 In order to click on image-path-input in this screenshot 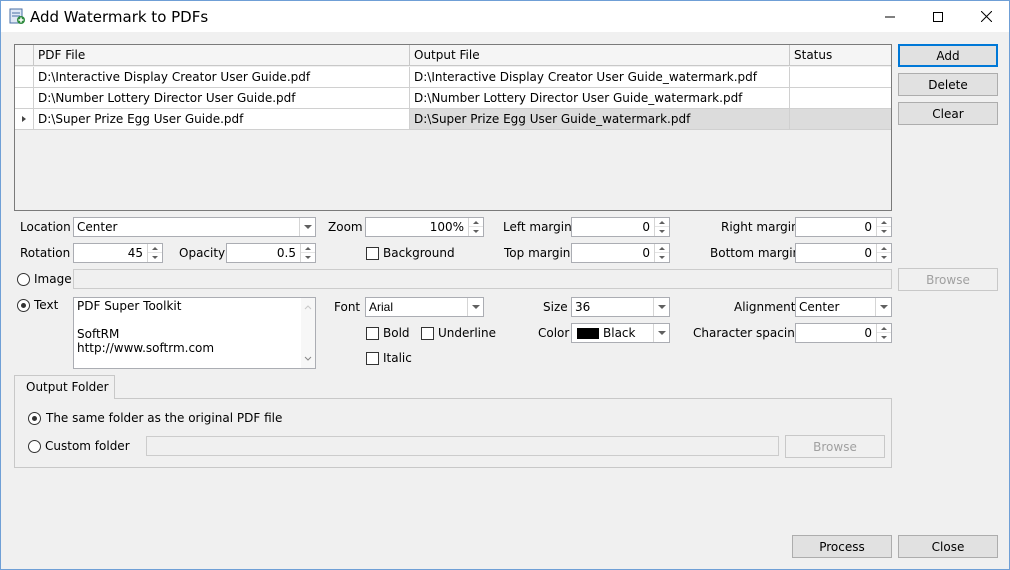, I will do `click(482, 279)`.